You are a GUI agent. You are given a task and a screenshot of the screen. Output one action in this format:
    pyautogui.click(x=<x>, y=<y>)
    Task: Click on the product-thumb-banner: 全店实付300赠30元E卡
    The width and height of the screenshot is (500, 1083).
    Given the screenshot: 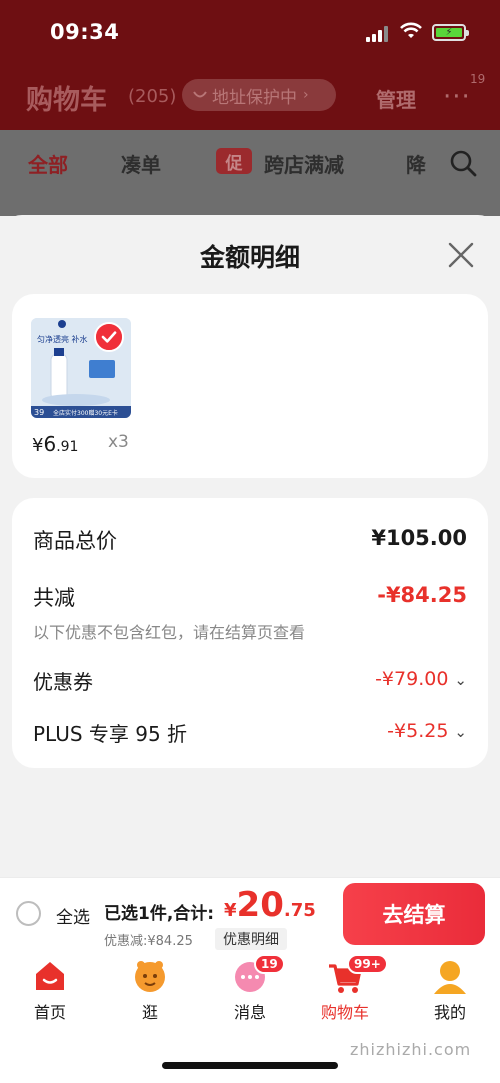 What is the action you would take?
    pyautogui.click(x=85, y=413)
    